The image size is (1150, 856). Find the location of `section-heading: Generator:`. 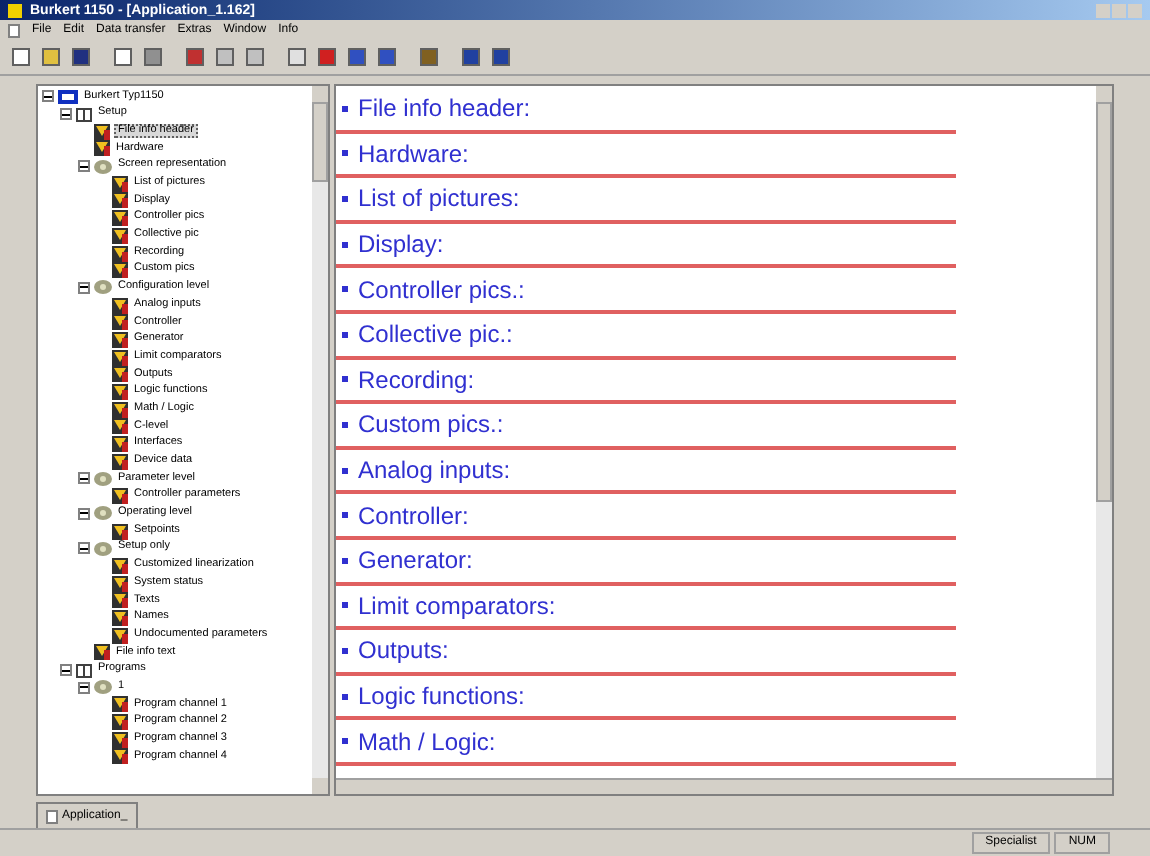

section-heading: Generator: is located at coordinates (415, 560).